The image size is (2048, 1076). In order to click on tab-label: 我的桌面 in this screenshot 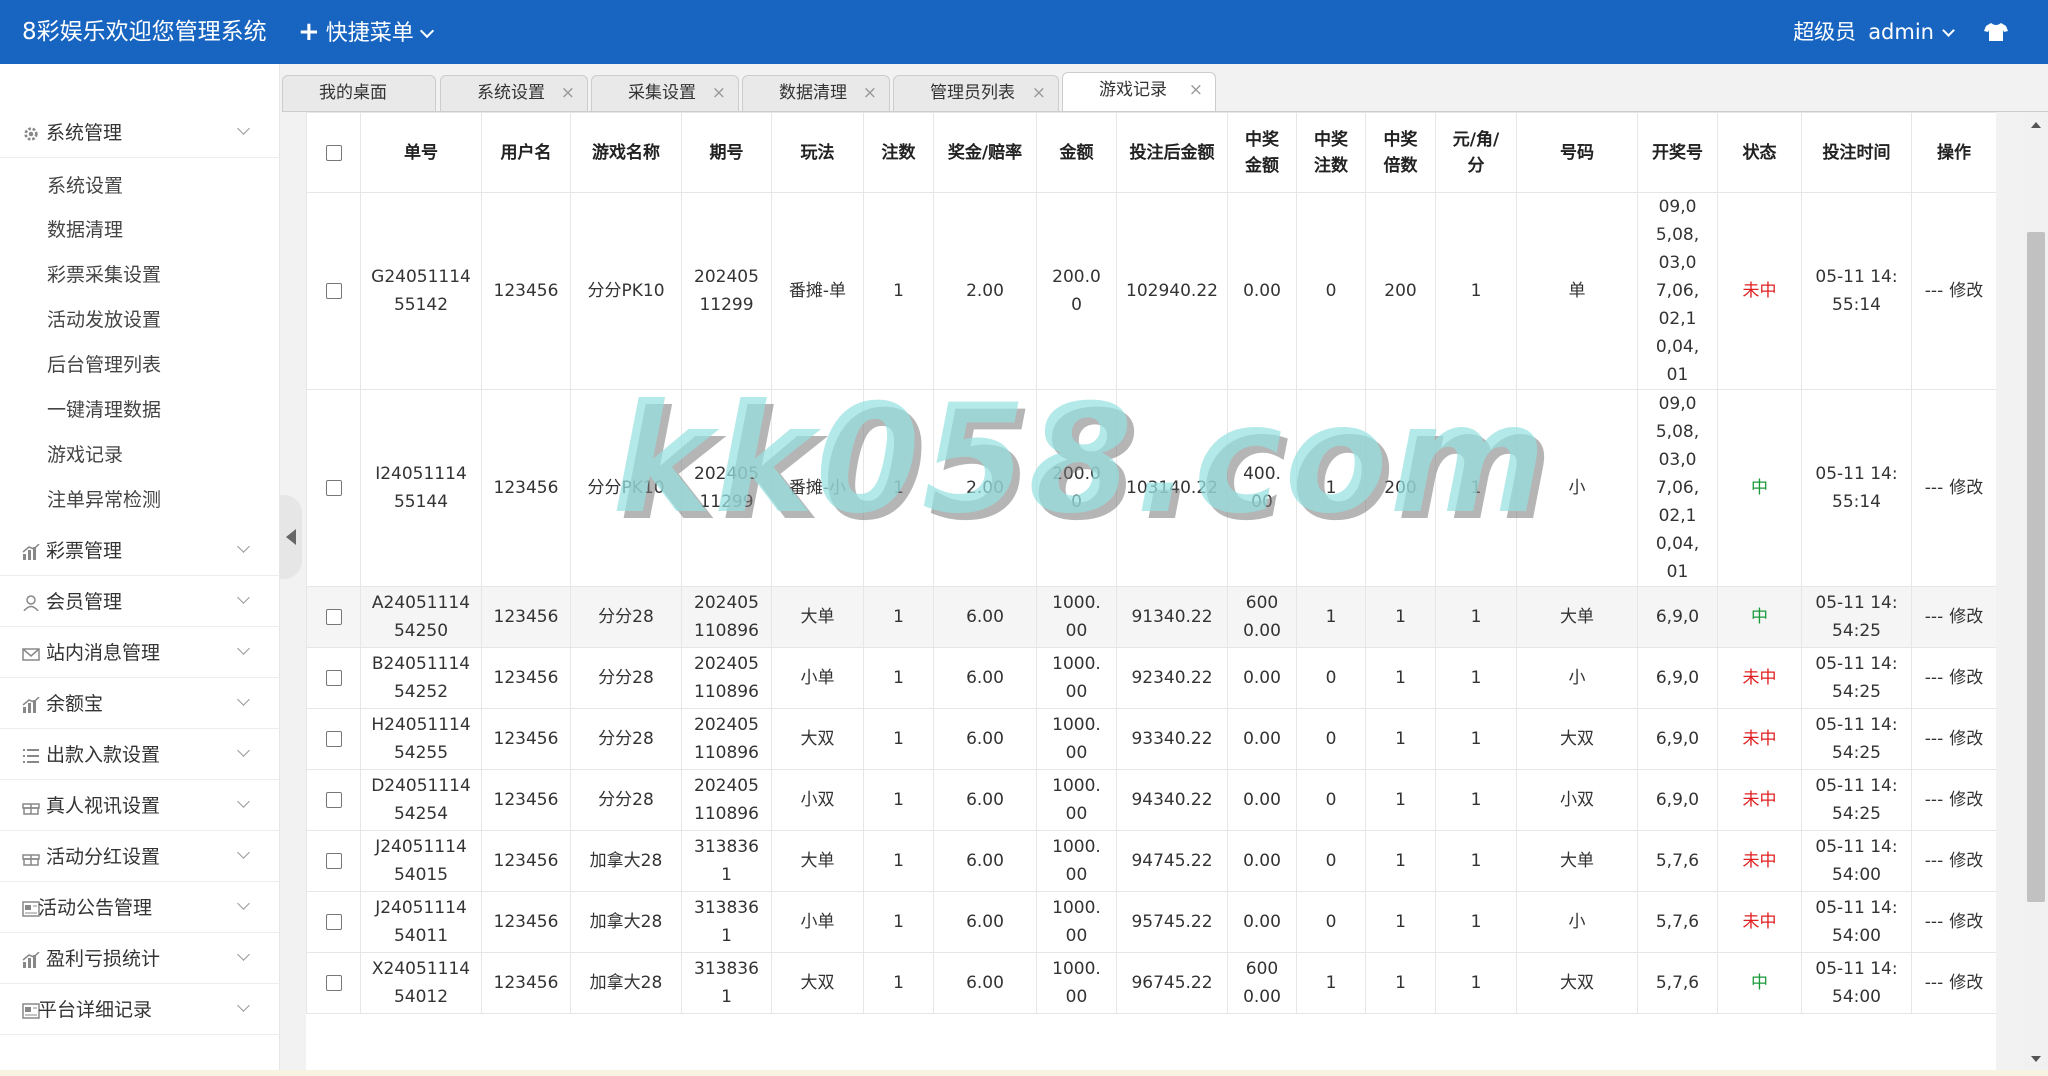, I will do `click(353, 93)`.